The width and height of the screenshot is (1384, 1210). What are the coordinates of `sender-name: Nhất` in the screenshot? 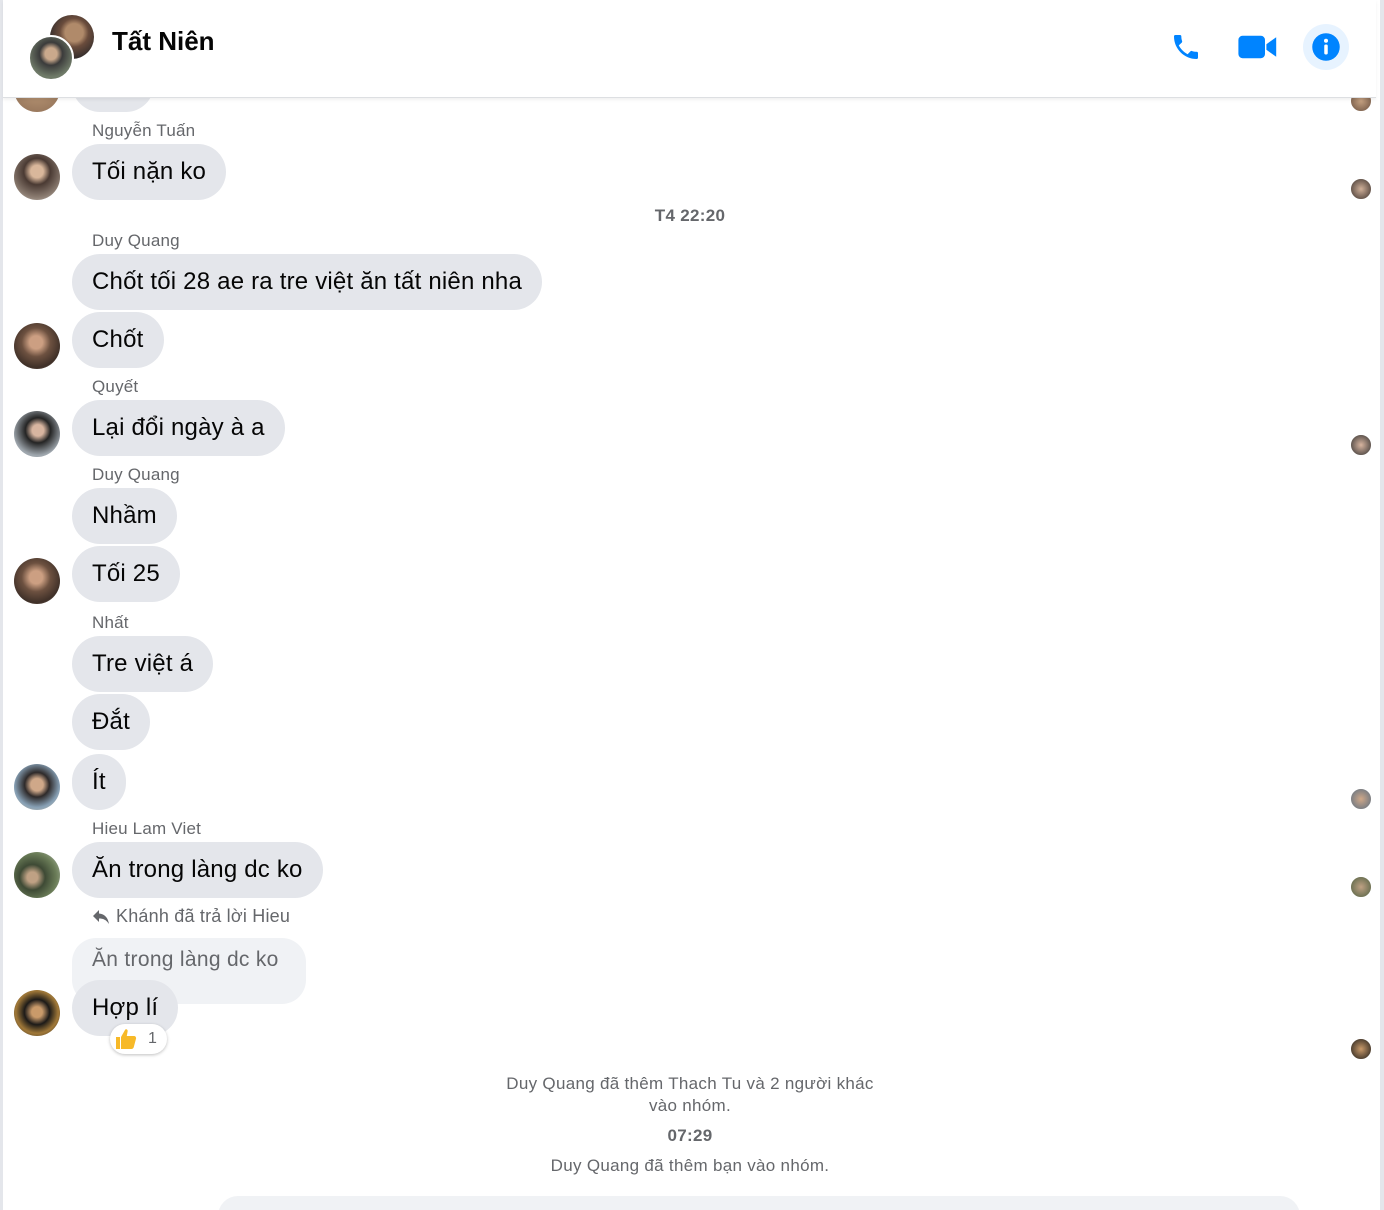 It's located at (110, 622).